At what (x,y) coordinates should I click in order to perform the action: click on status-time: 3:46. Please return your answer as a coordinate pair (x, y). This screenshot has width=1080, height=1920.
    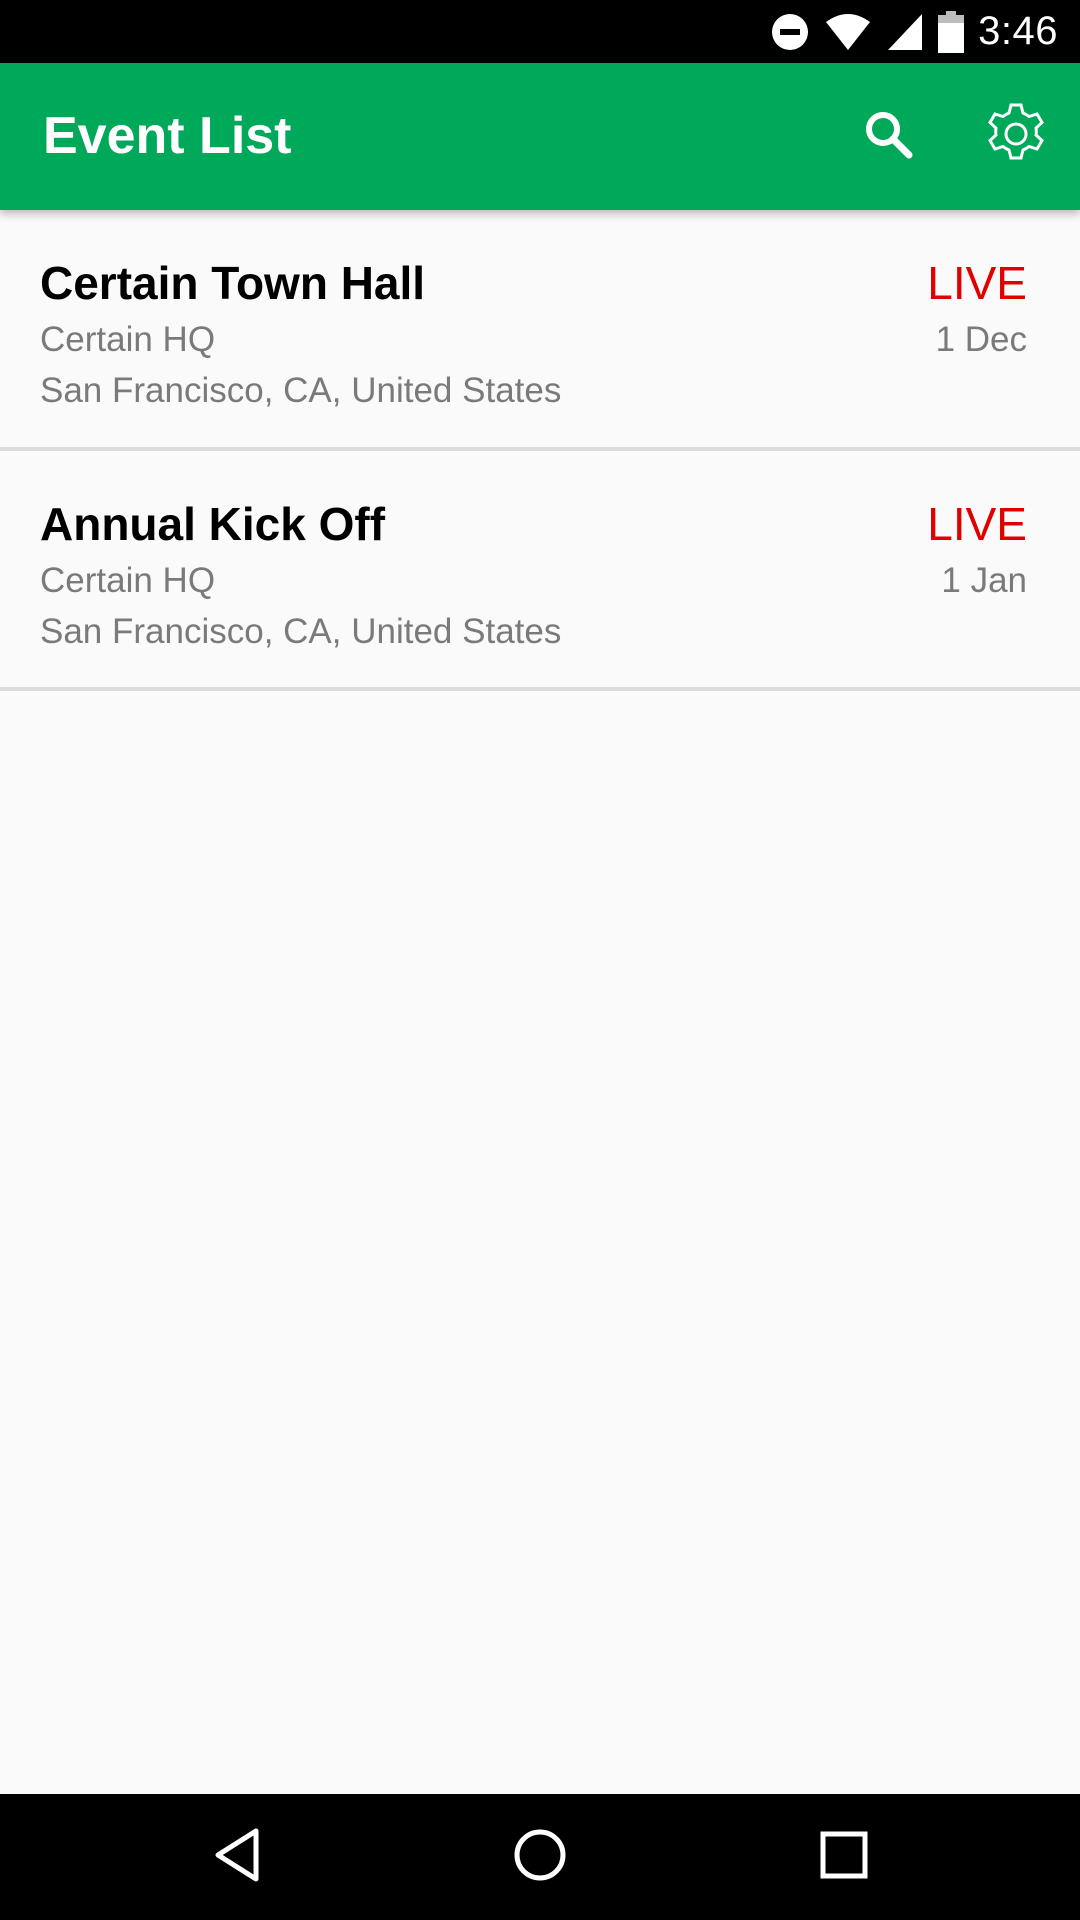
    Looking at the image, I should click on (1018, 31).